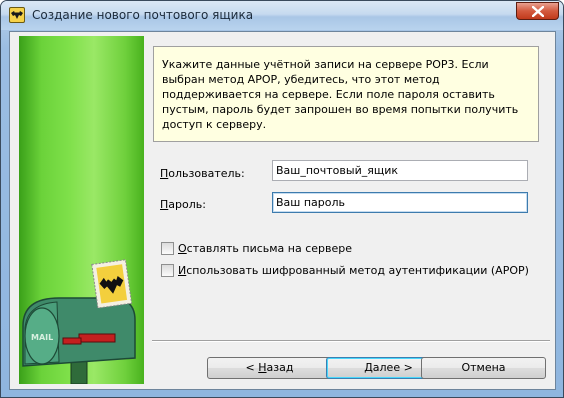 Image resolution: width=564 pixels, height=398 pixels. I want to click on close-button, so click(537, 11).